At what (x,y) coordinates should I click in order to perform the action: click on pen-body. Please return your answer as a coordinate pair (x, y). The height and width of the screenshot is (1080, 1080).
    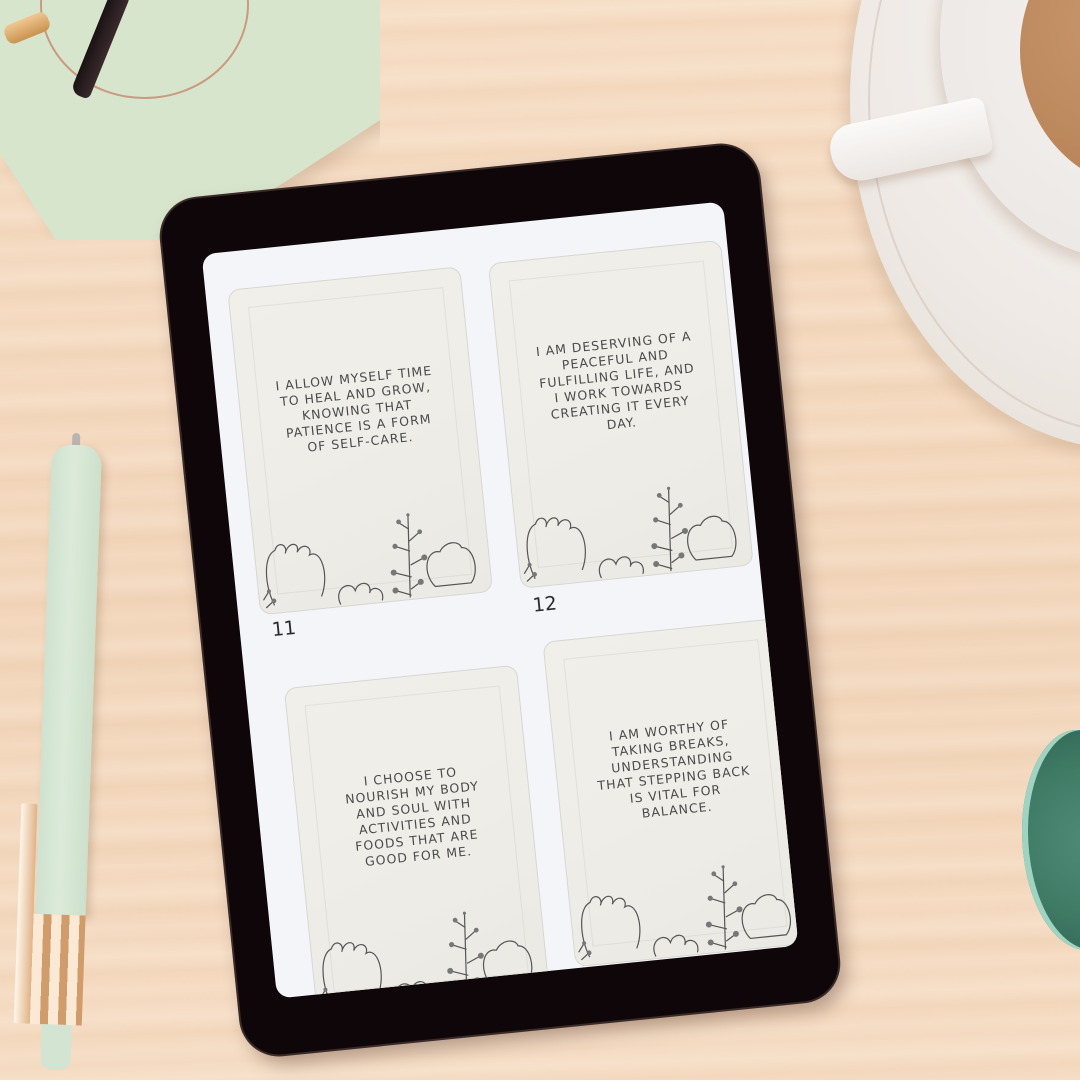
    Looking at the image, I should click on (68, 680).